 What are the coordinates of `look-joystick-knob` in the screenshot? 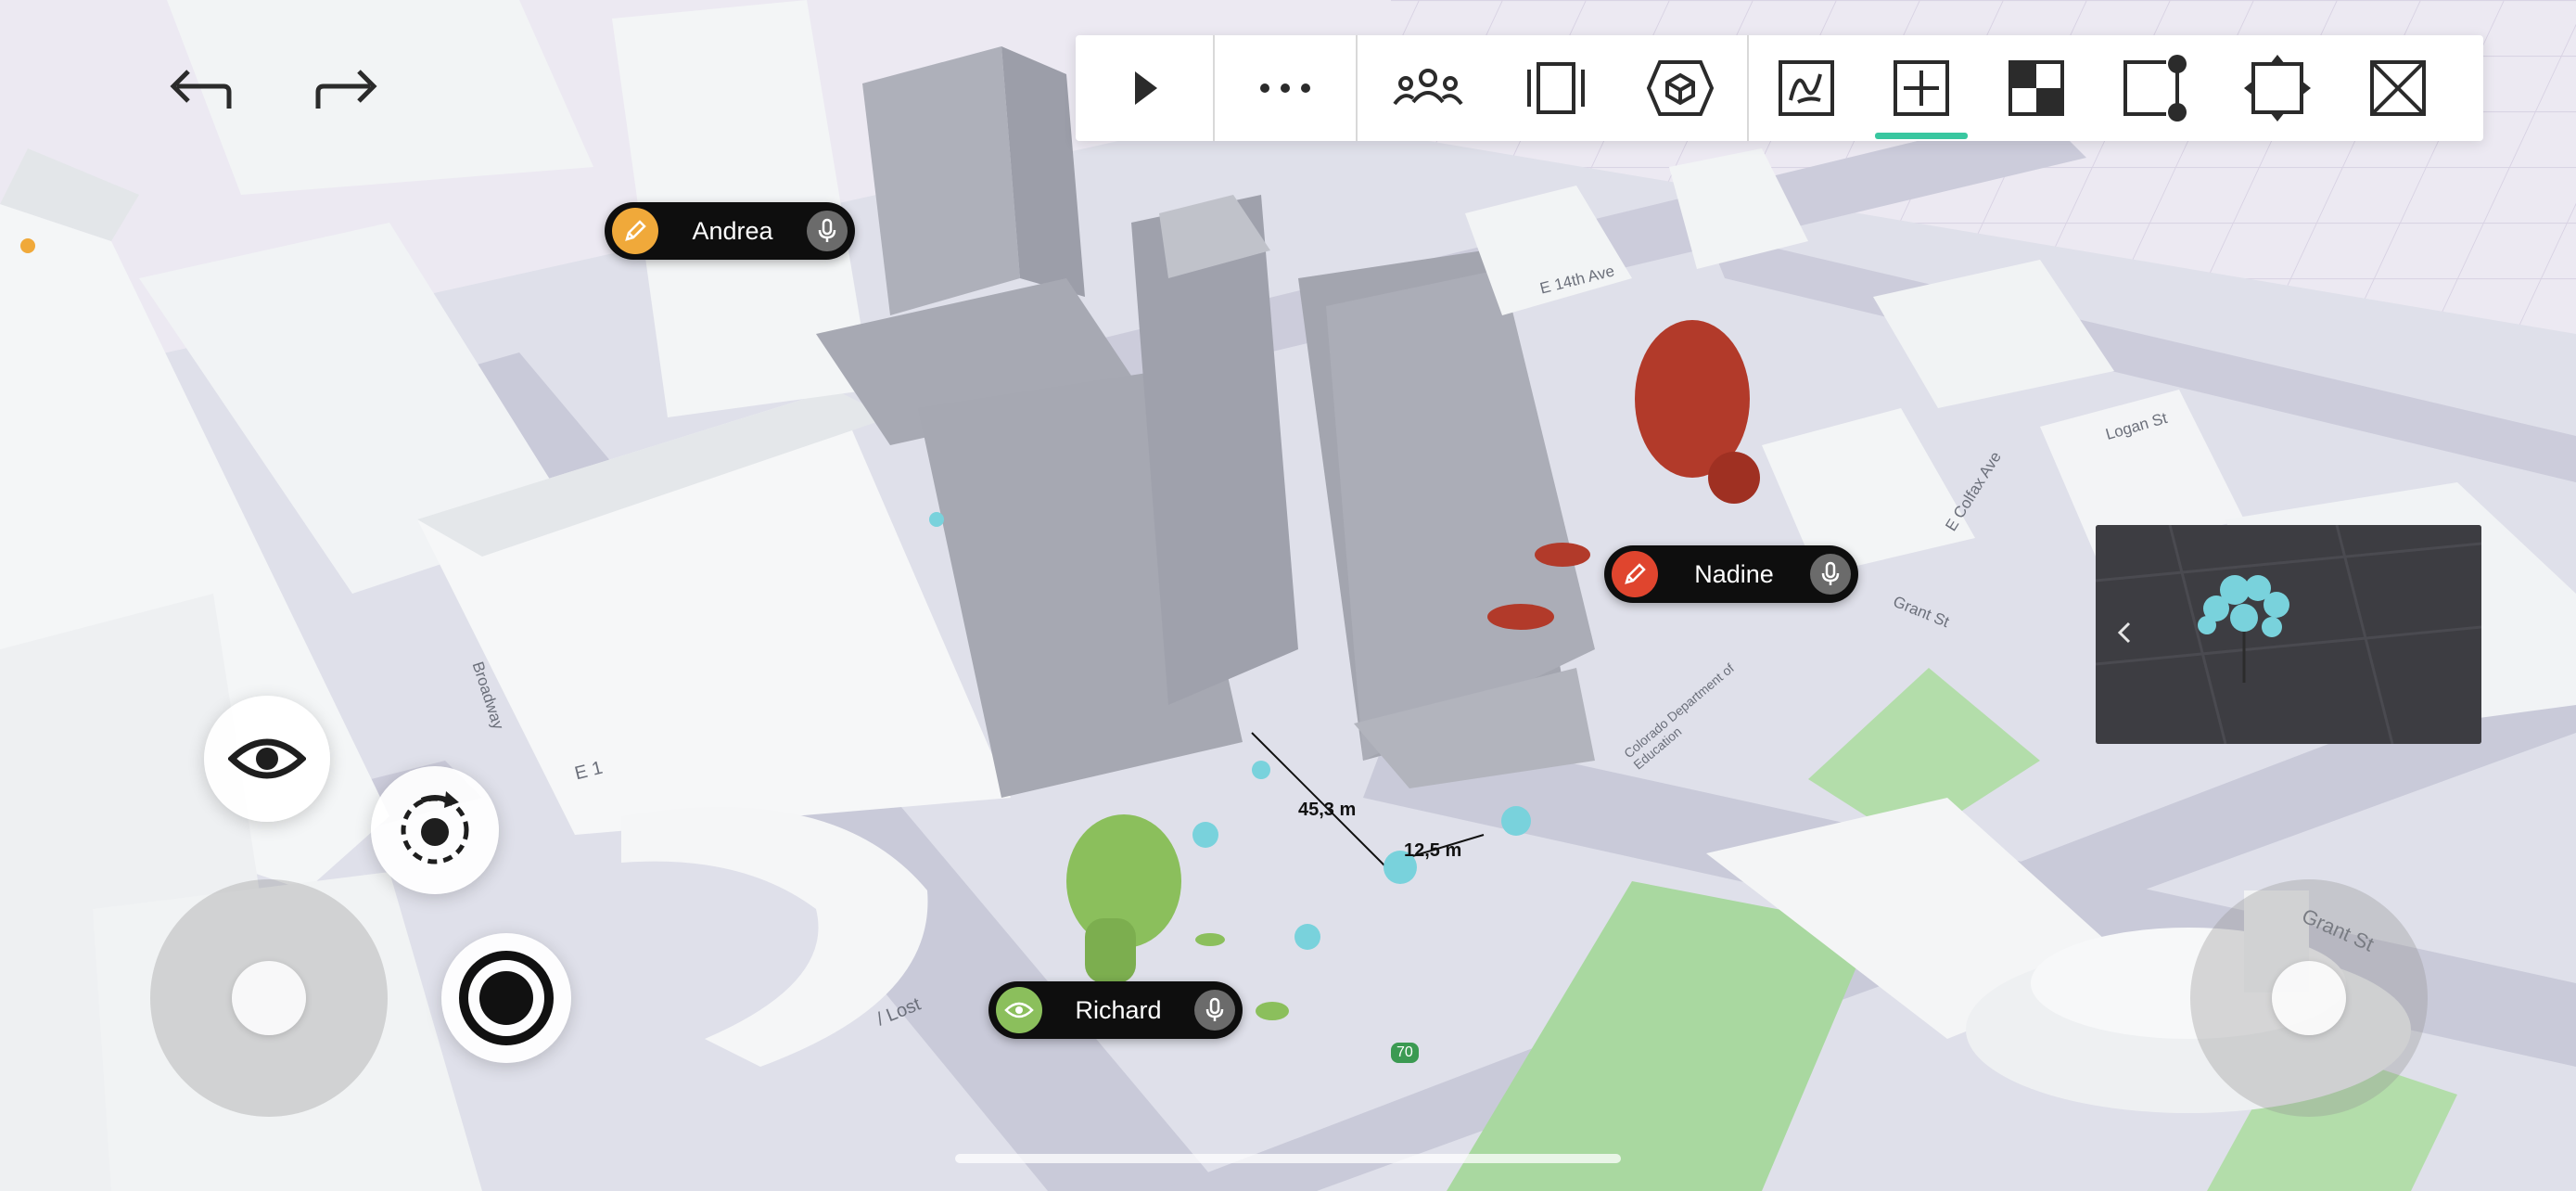 It's located at (2309, 998).